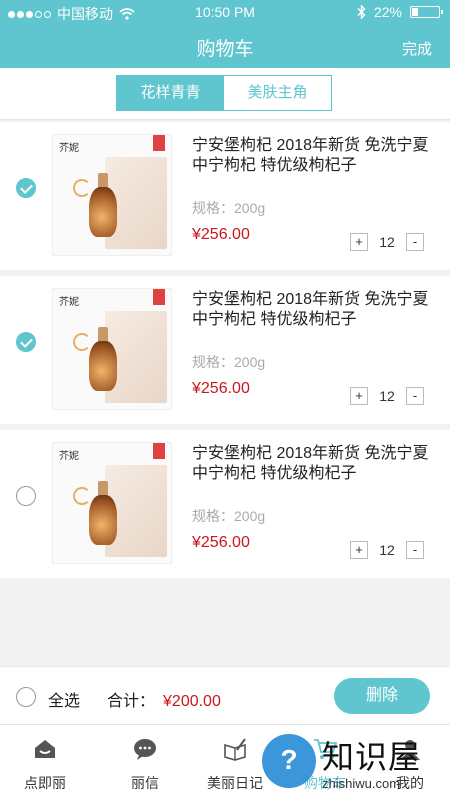 The height and width of the screenshot is (800, 450). I want to click on tab-huayang-qingqing: 花样青青, so click(170, 93).